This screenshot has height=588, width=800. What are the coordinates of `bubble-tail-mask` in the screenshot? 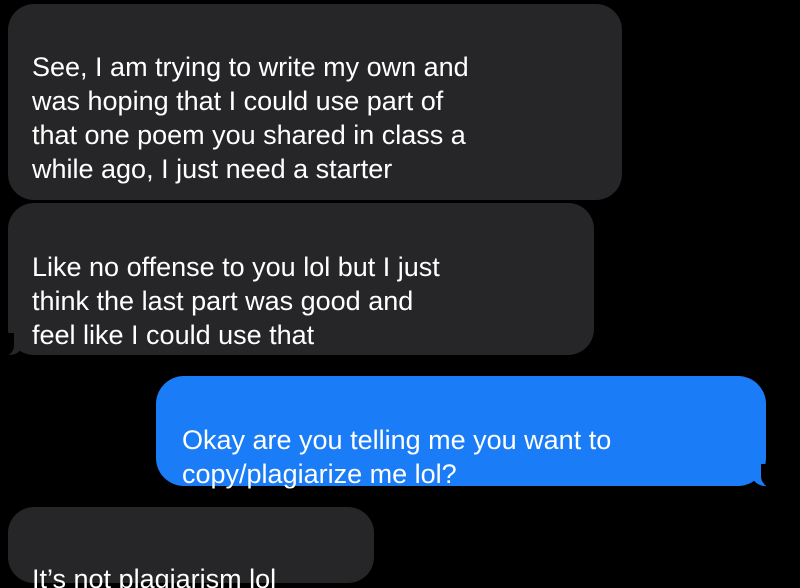 It's located at (773, 476).